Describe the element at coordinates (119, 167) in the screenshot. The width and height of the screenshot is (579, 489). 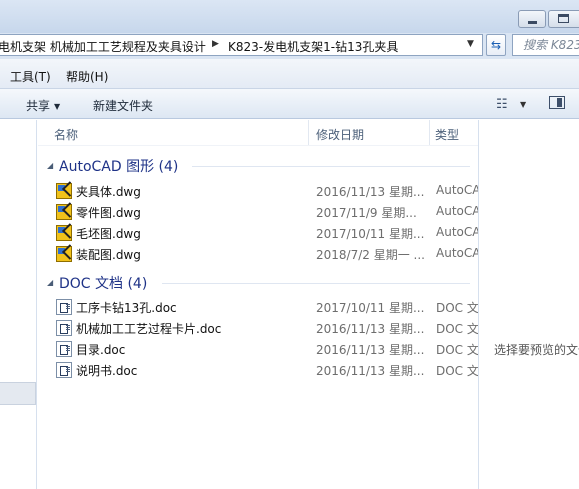
I see `group-title: AutoCAD 图形 (4)` at that location.